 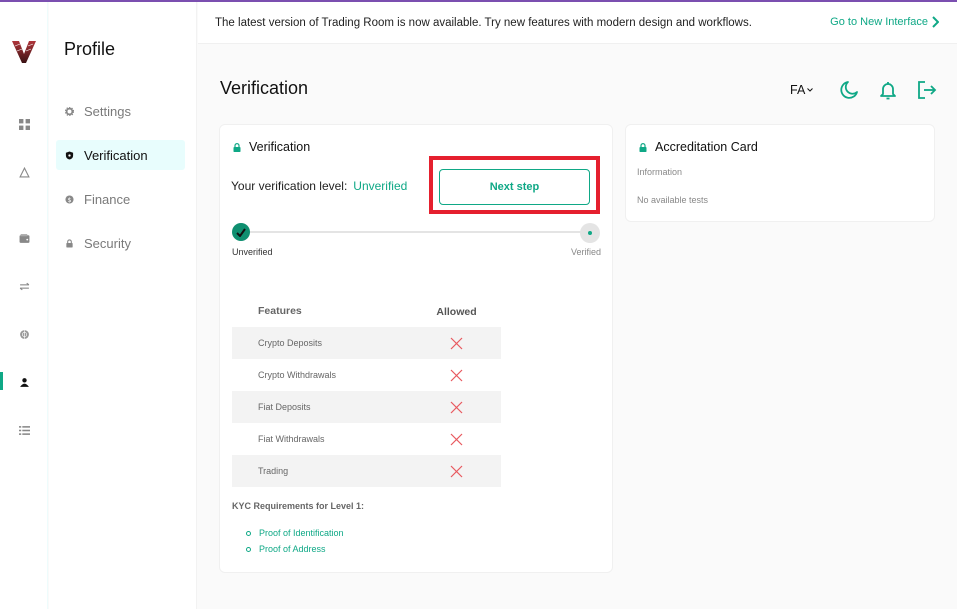 I want to click on logo-icon, so click(x=24, y=52).